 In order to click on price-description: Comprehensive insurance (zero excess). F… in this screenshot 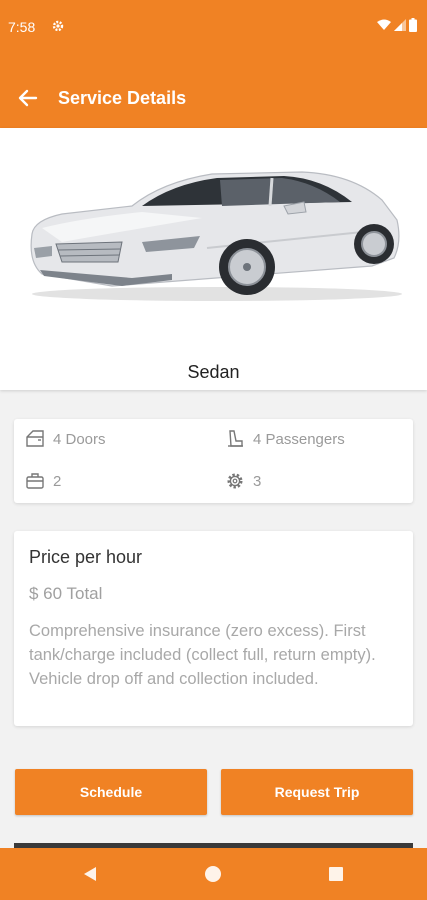, I will do `click(202, 655)`.